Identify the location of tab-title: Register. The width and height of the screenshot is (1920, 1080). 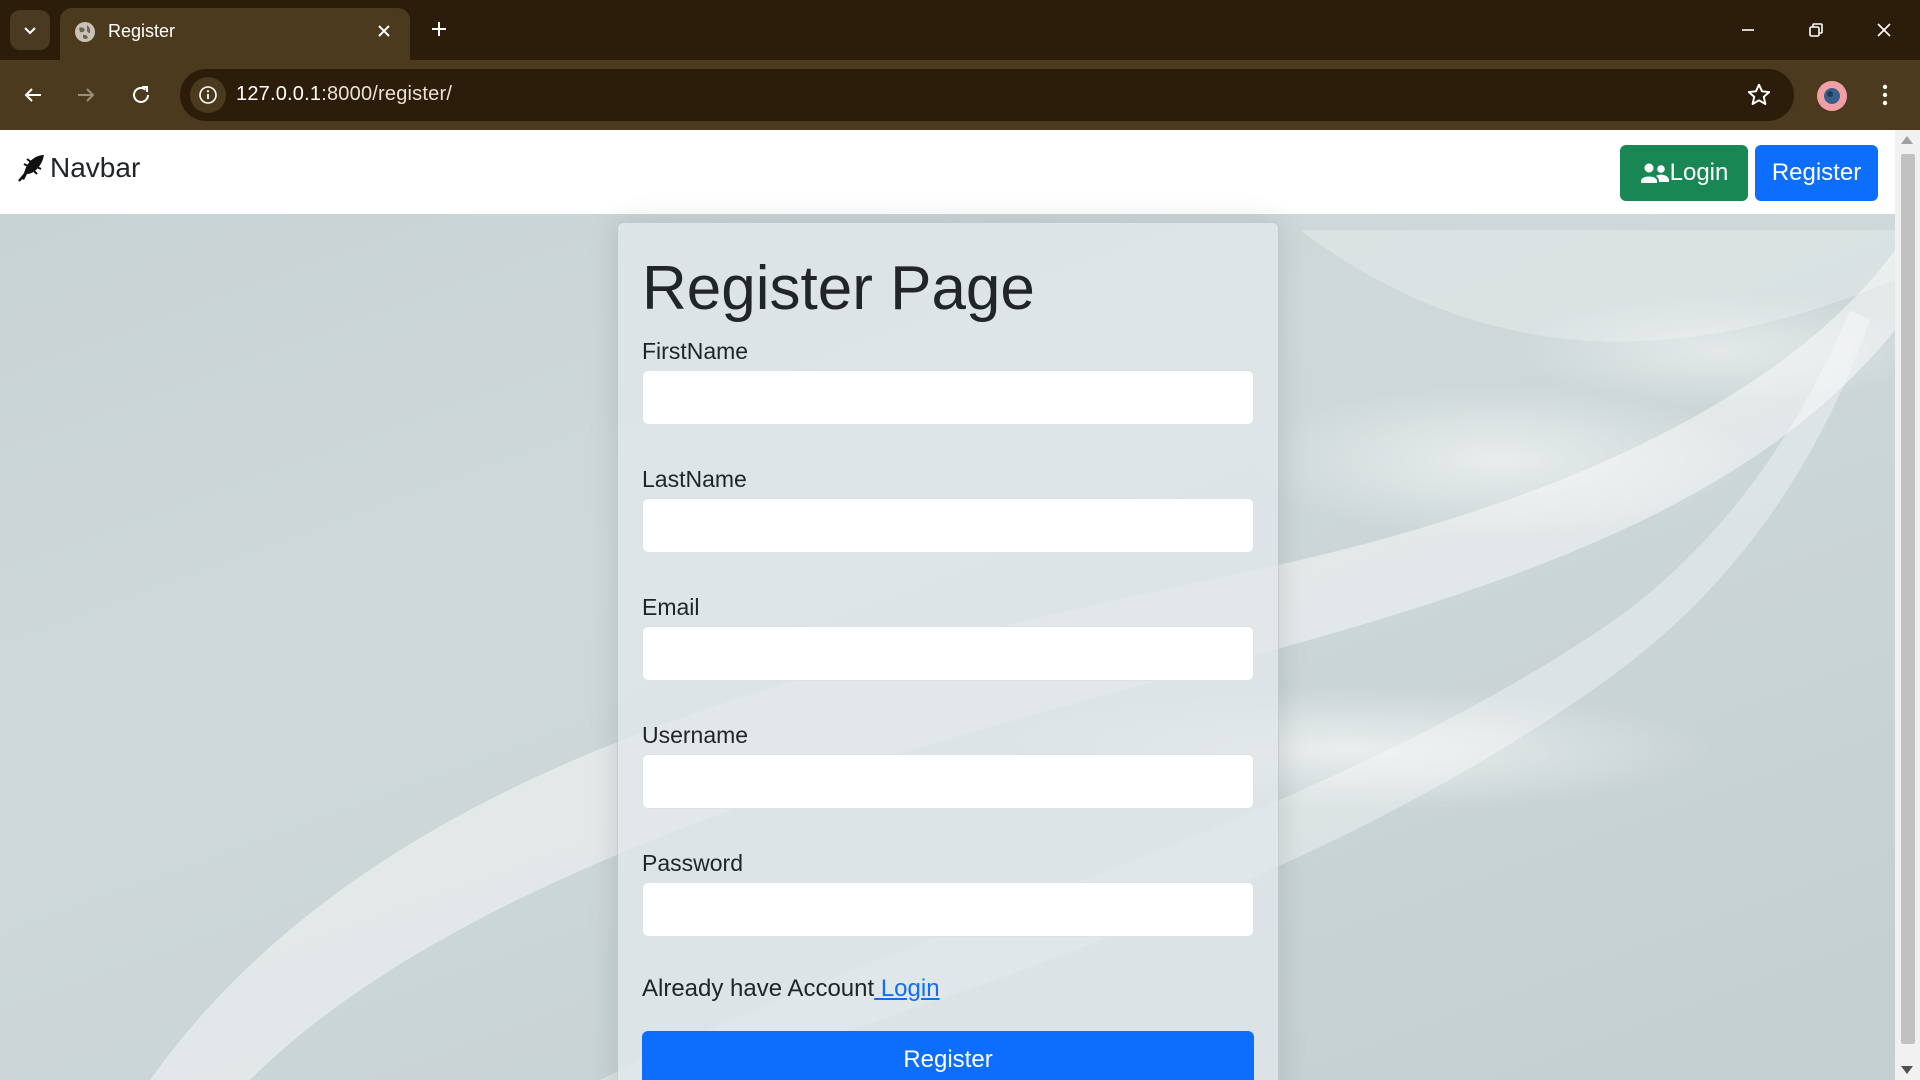
(142, 31).